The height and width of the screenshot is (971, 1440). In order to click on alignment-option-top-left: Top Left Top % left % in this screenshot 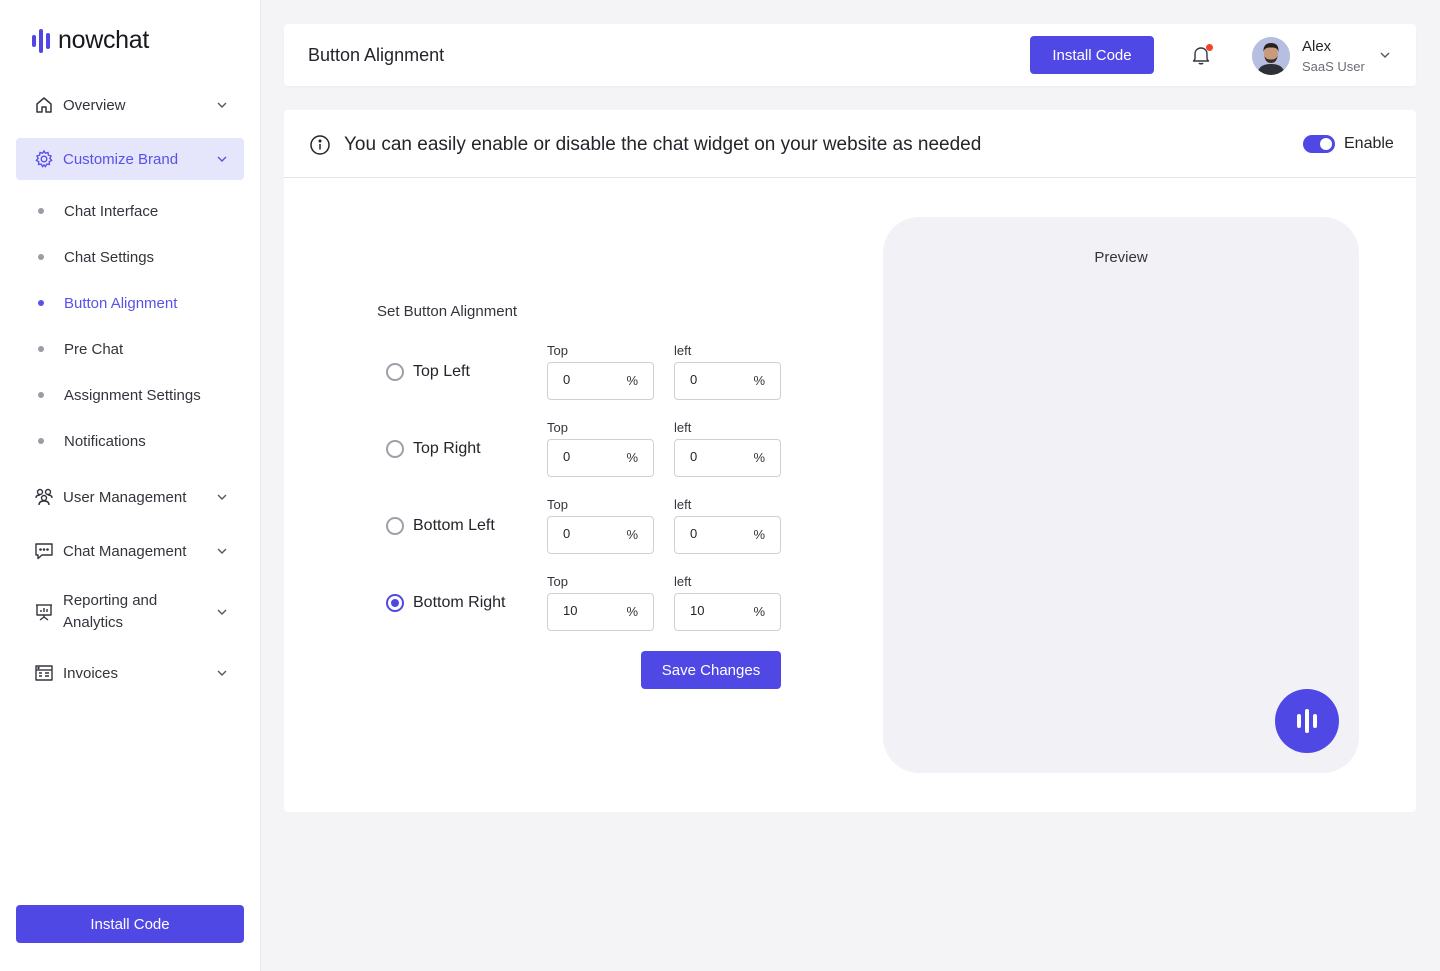, I will do `click(584, 378)`.